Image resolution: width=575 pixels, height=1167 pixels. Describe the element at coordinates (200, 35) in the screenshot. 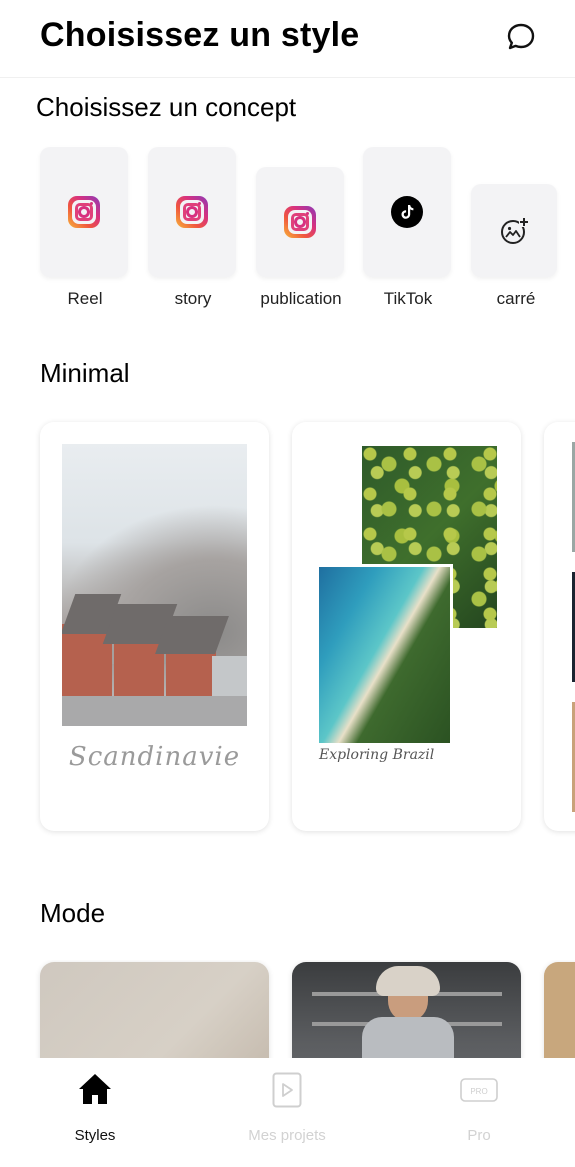

I see `page-title: Choisissez un style` at that location.